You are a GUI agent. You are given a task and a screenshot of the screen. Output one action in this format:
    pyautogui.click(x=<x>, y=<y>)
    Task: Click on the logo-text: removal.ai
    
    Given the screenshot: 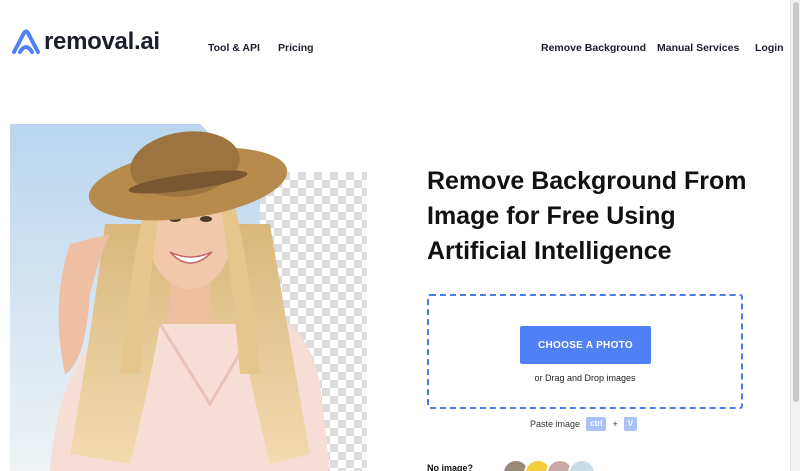 What is the action you would take?
    pyautogui.click(x=102, y=41)
    